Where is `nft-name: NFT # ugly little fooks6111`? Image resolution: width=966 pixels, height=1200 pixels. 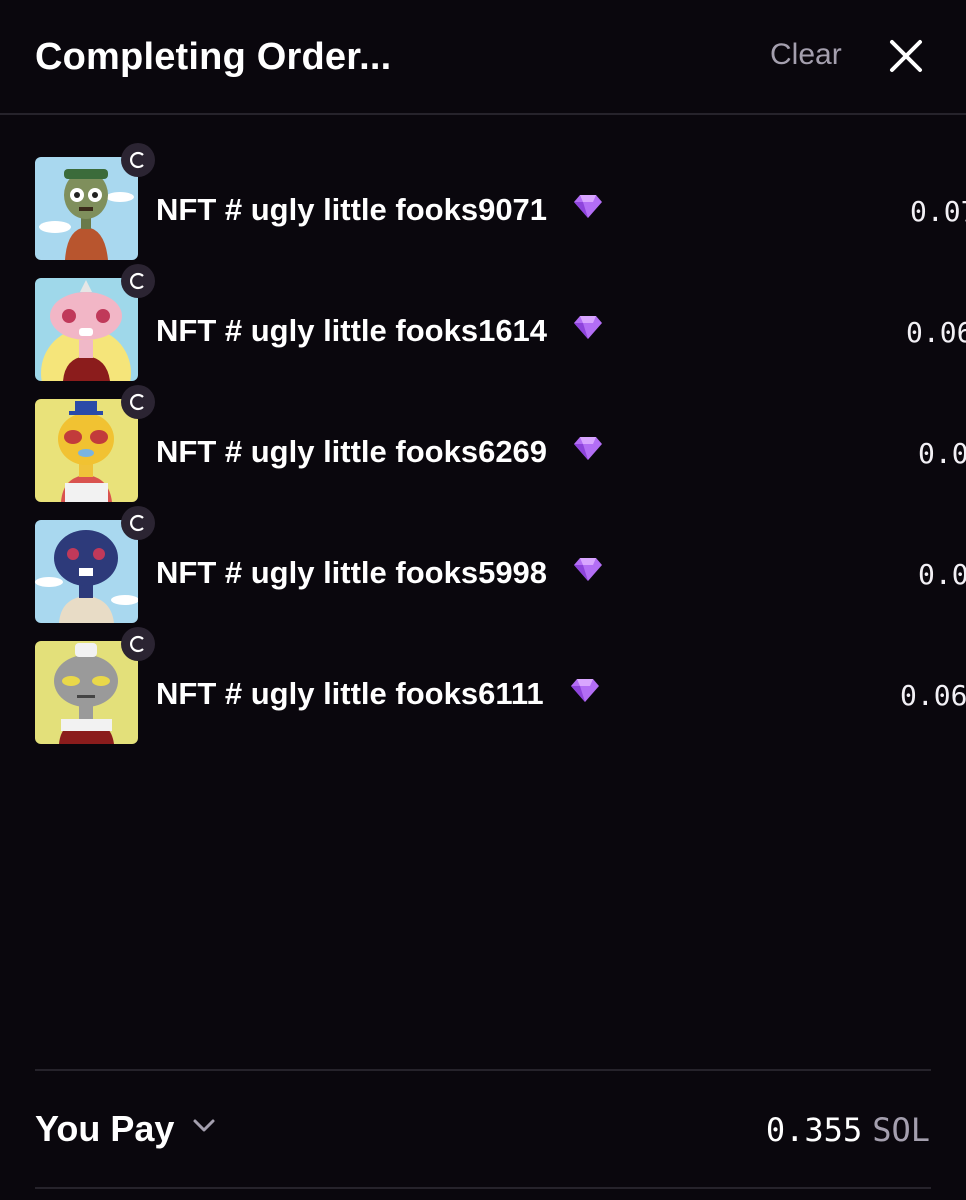 nft-name: NFT # ugly little fooks6111 is located at coordinates (378, 695).